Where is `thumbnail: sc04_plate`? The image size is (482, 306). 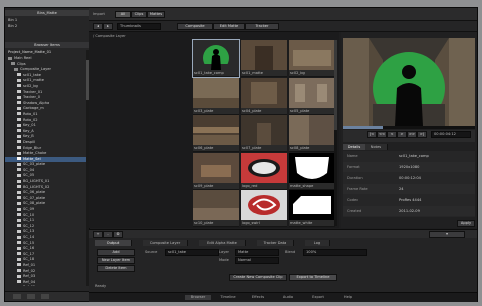
thumbnail: sc04_plate is located at coordinates (264, 96).